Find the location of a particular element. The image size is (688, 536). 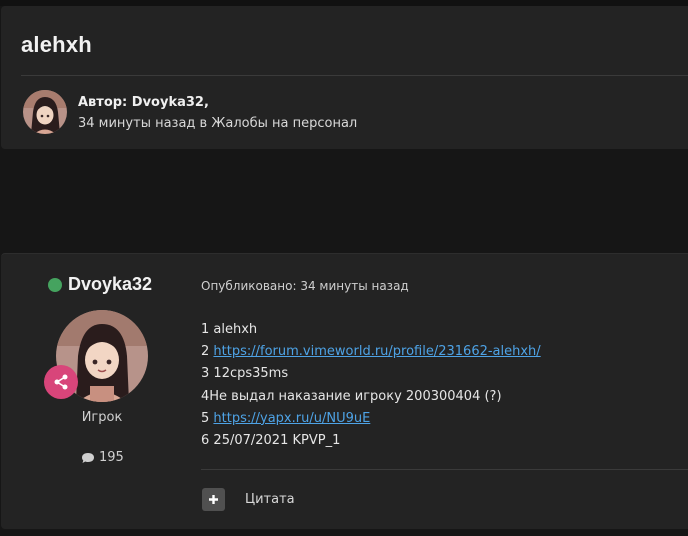

reputation: 195 is located at coordinates (102, 457).